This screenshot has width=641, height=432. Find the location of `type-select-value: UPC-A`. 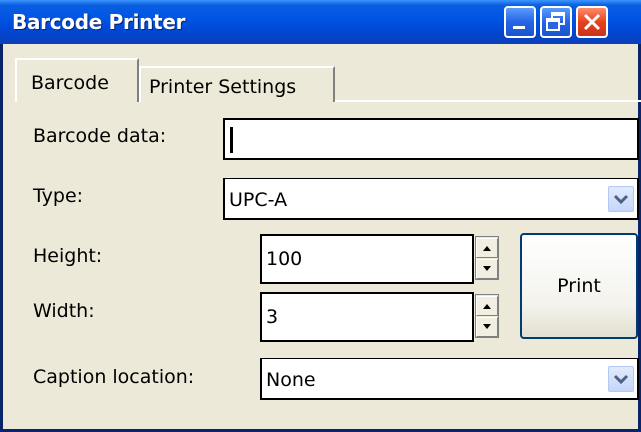

type-select-value: UPC-A is located at coordinates (258, 200).